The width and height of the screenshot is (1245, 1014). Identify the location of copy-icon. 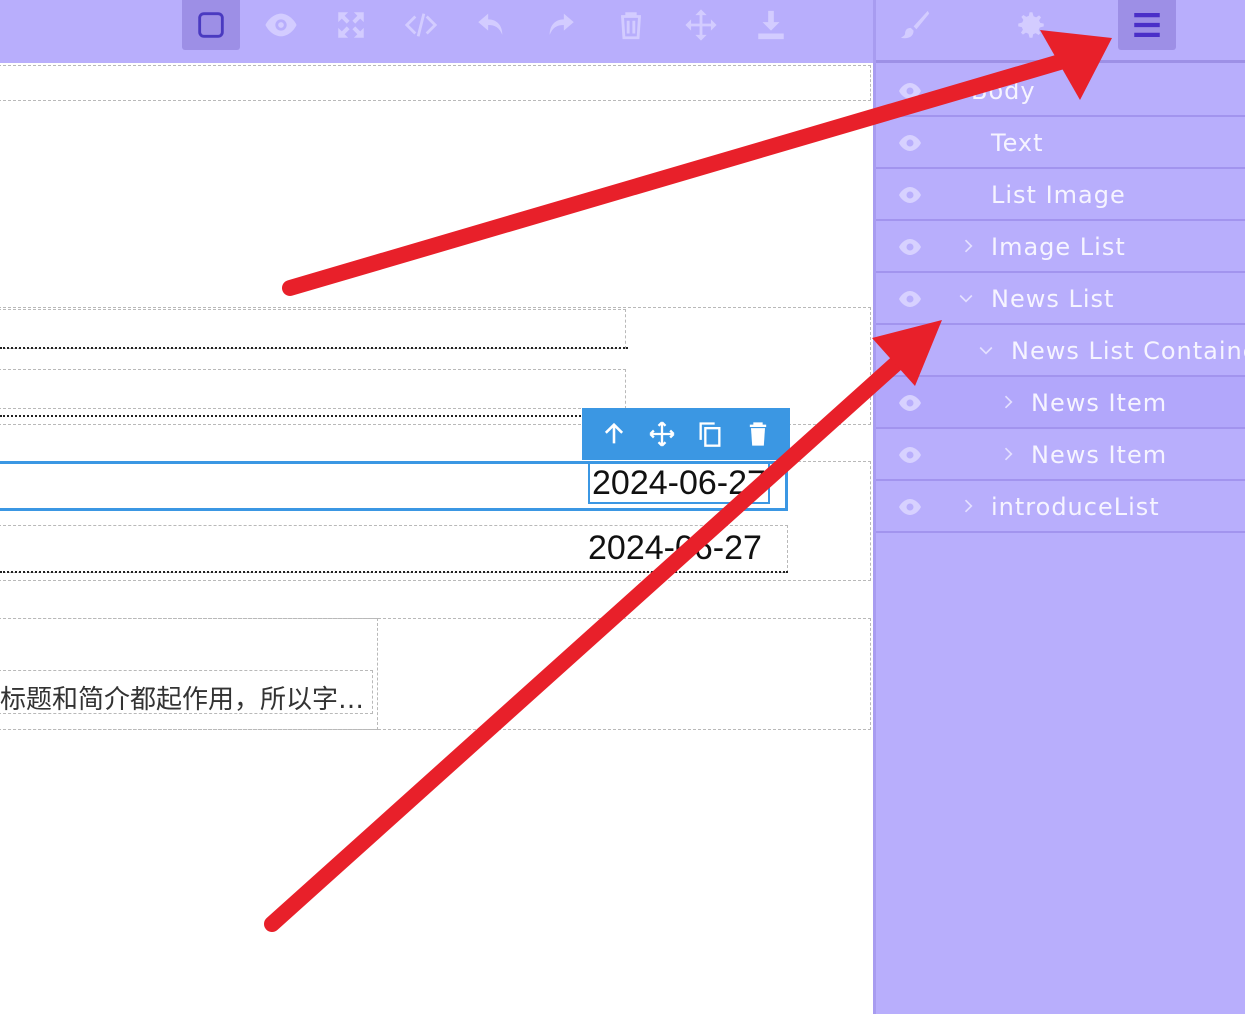
(710, 434).